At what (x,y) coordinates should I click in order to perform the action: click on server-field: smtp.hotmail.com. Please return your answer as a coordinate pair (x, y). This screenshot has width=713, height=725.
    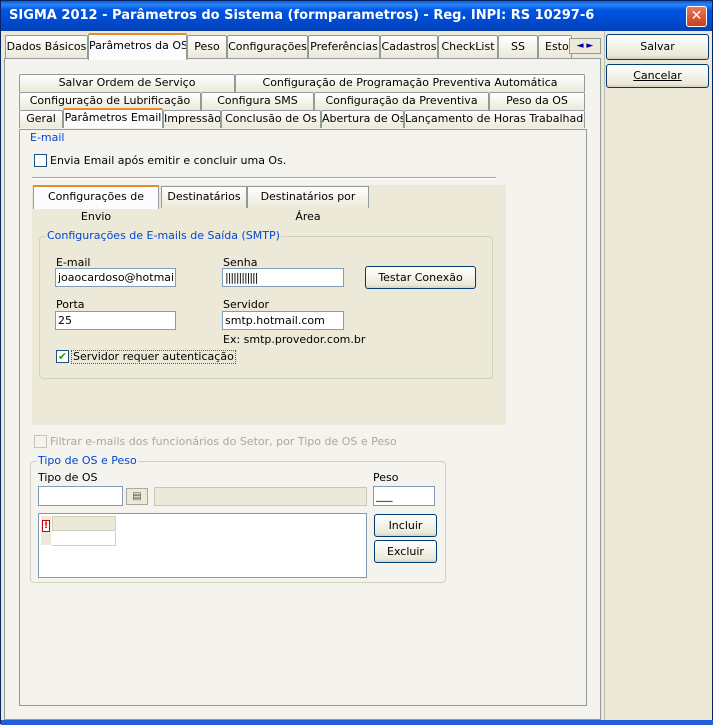
    Looking at the image, I should click on (283, 320).